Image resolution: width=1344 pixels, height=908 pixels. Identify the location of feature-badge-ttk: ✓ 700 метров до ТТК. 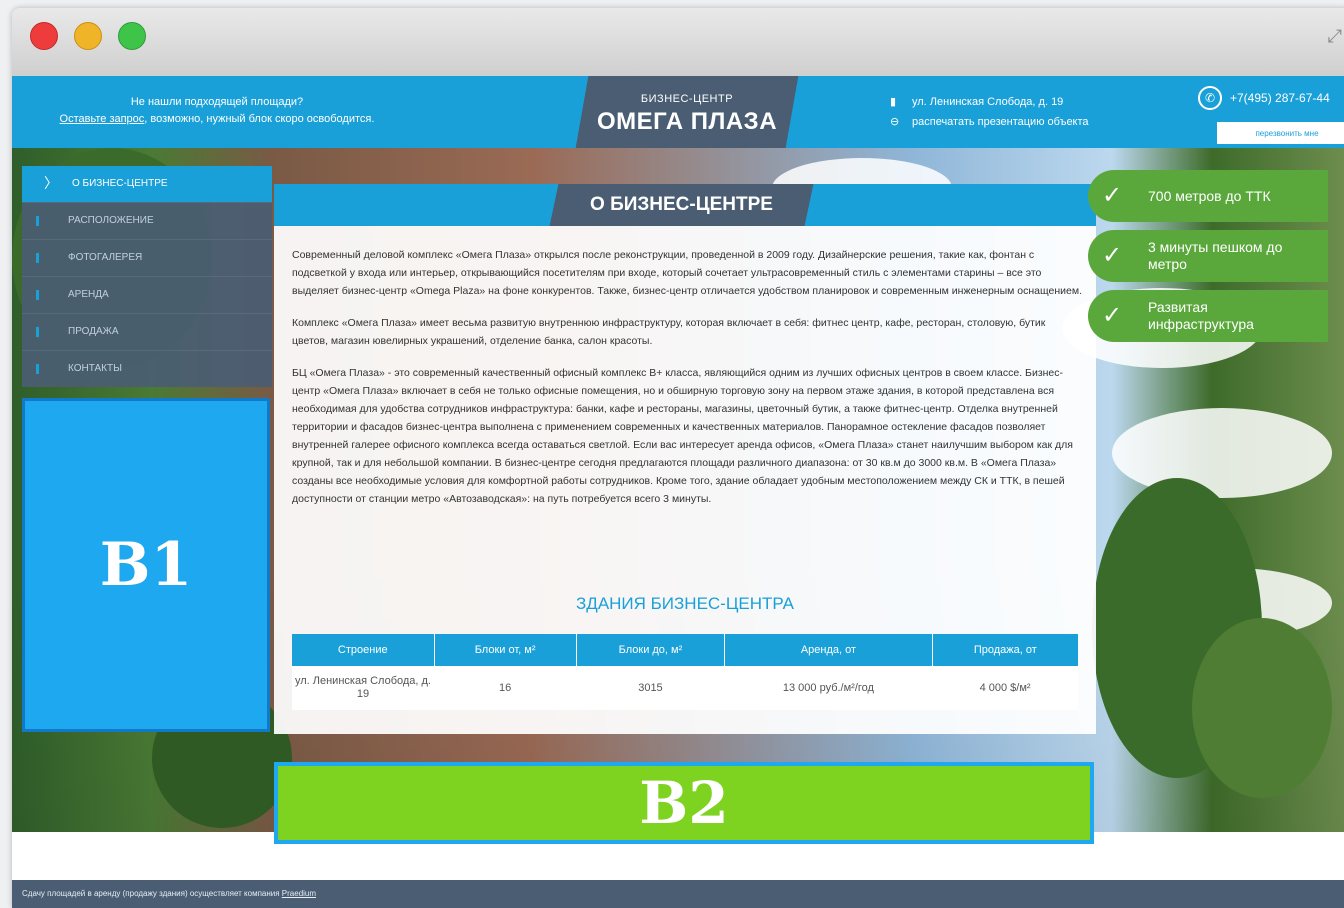
(1208, 196).